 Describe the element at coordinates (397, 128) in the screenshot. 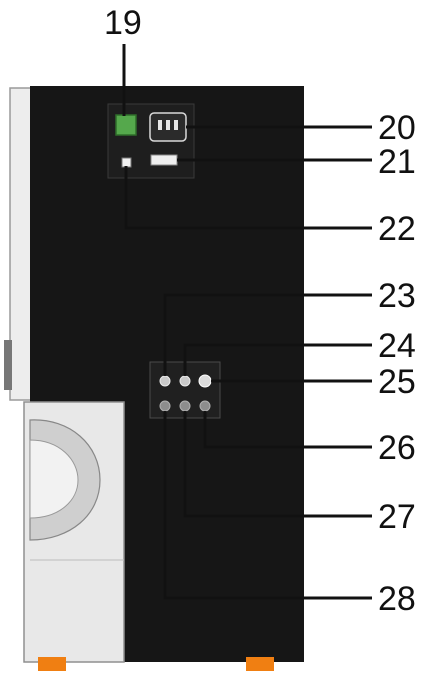

I see `callout-20: 20` at that location.